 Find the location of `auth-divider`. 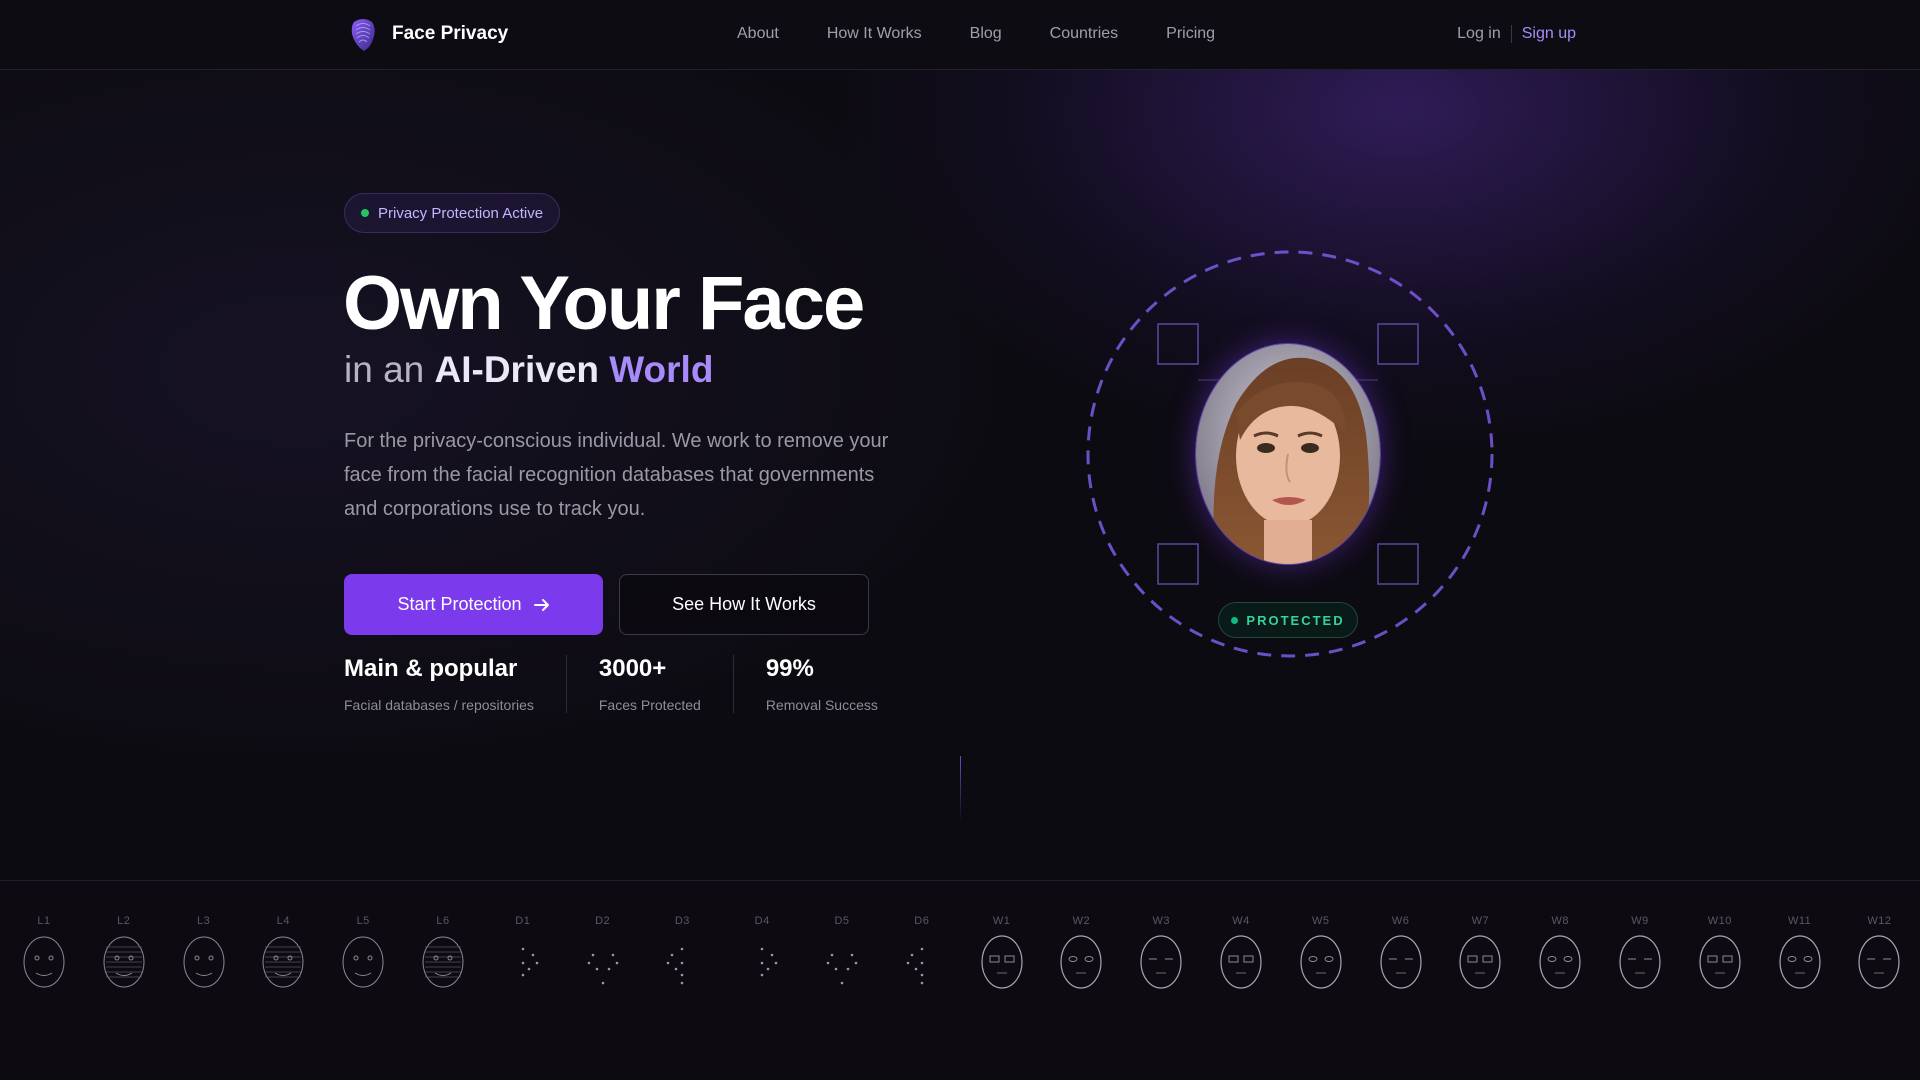

auth-divider is located at coordinates (1511, 34).